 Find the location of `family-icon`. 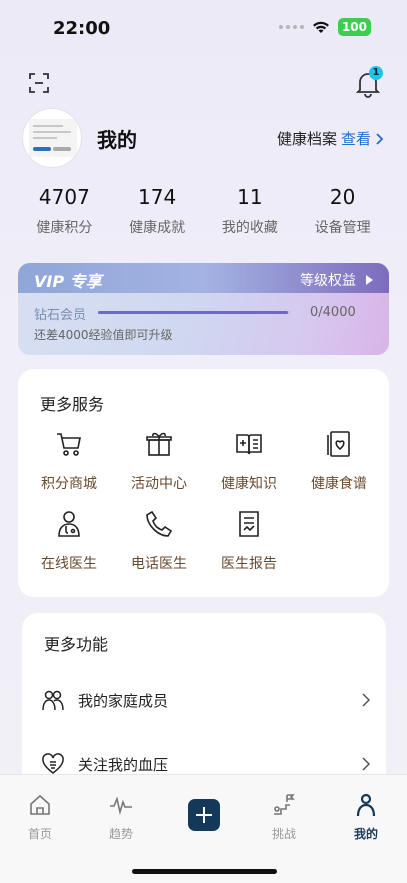

family-icon is located at coordinates (53, 700).